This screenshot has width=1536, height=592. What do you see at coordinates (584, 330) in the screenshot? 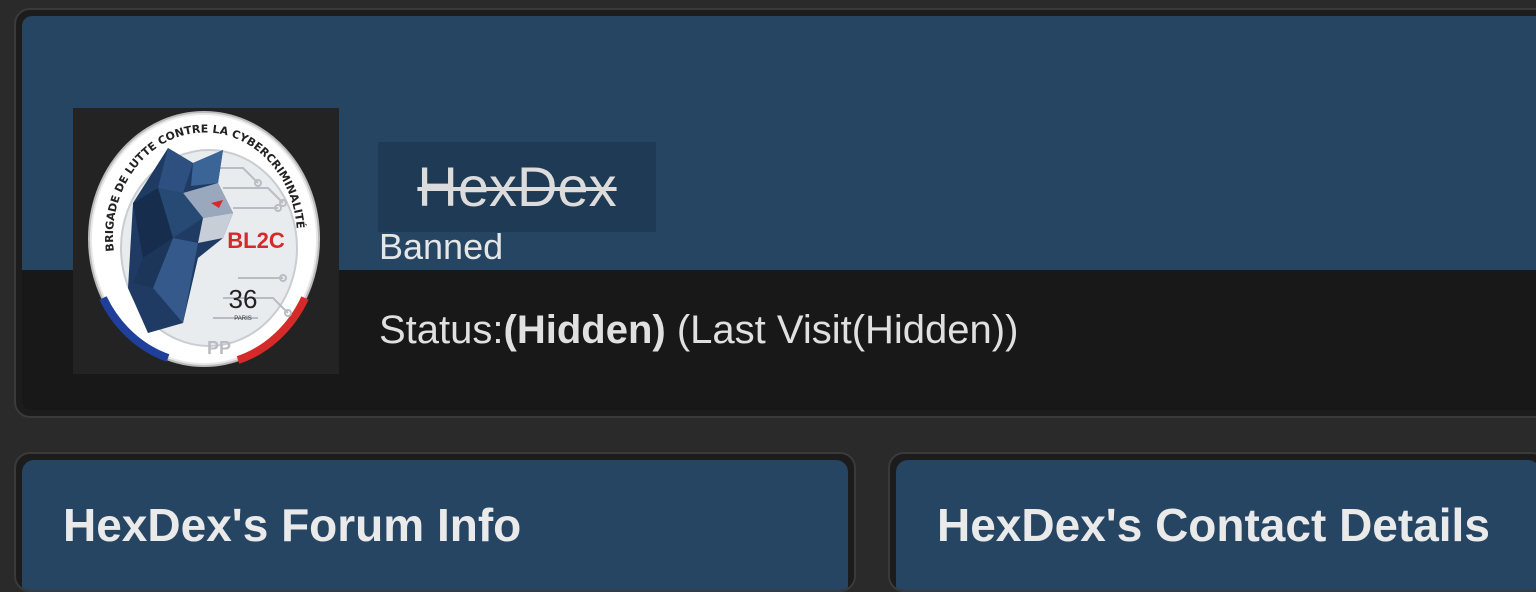
I see `status-value: (Hidden)` at bounding box center [584, 330].